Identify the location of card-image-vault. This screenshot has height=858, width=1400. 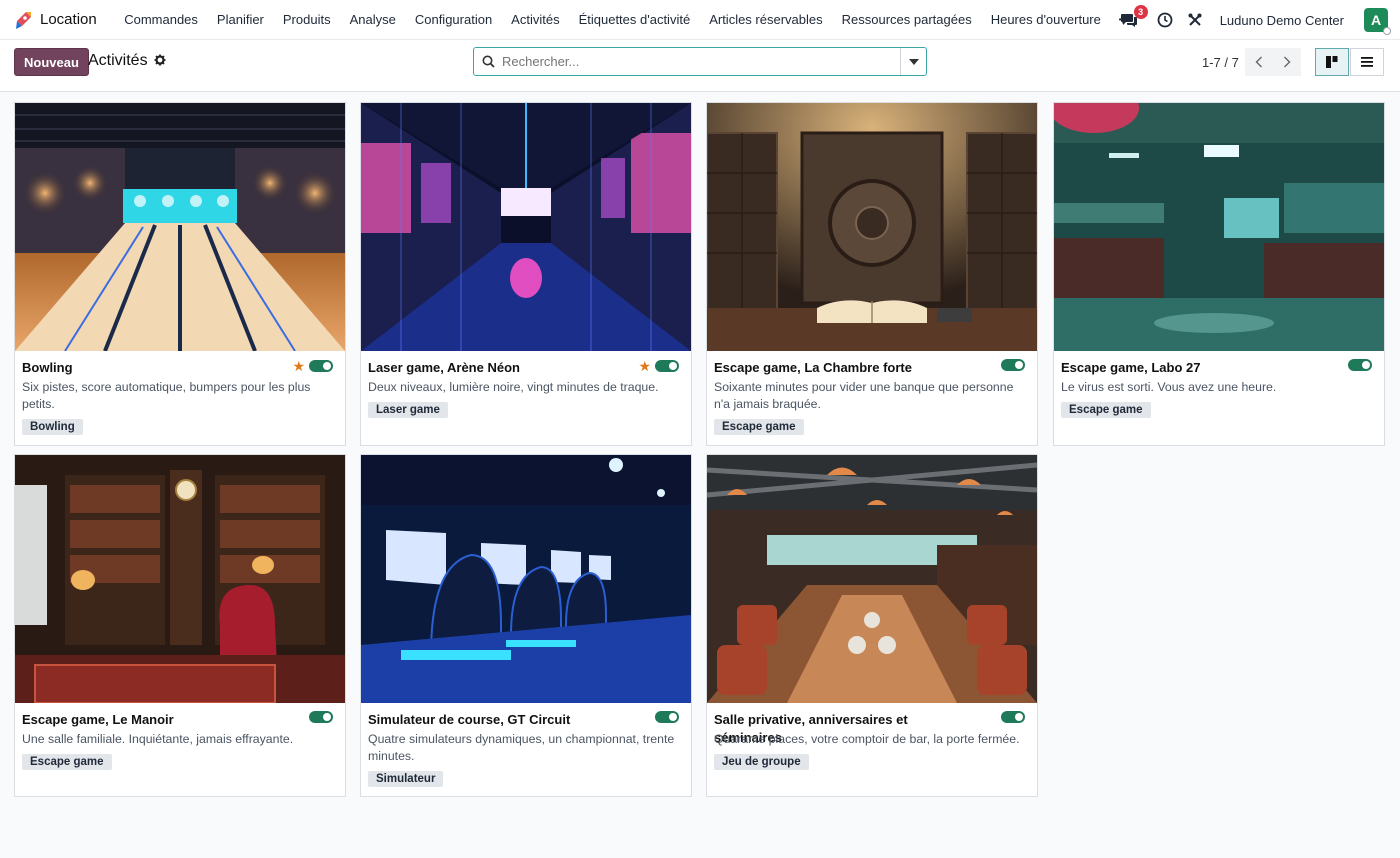
(872, 227).